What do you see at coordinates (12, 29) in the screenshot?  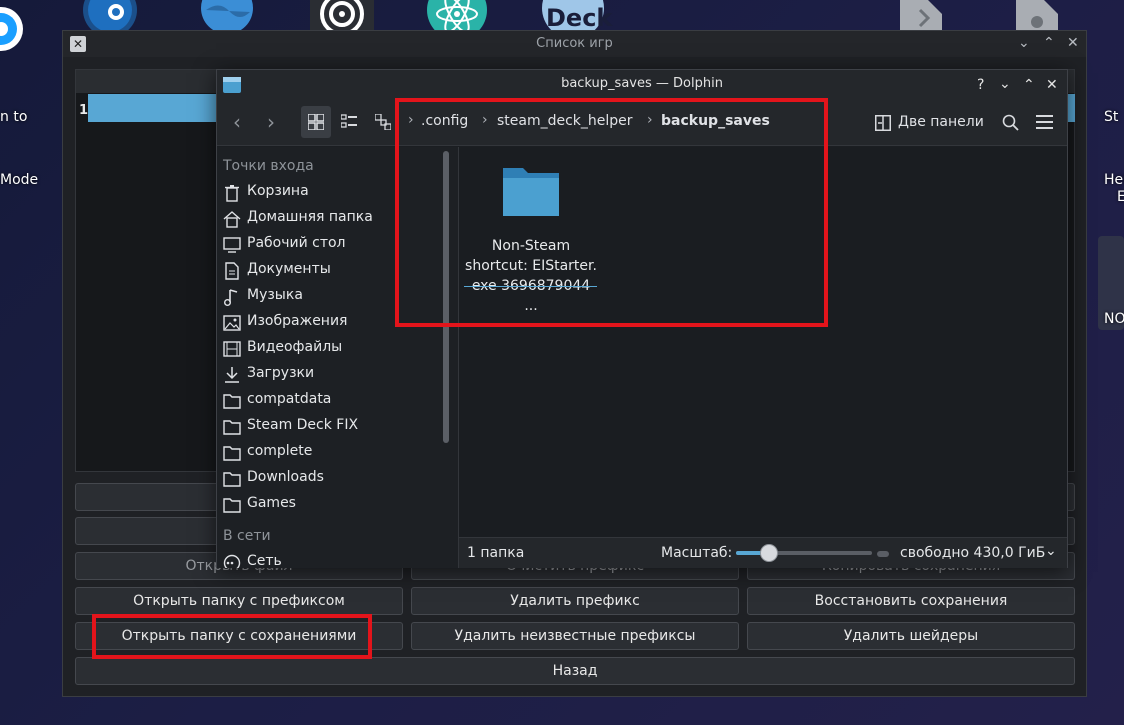 I see `desktop-return-icon` at bounding box center [12, 29].